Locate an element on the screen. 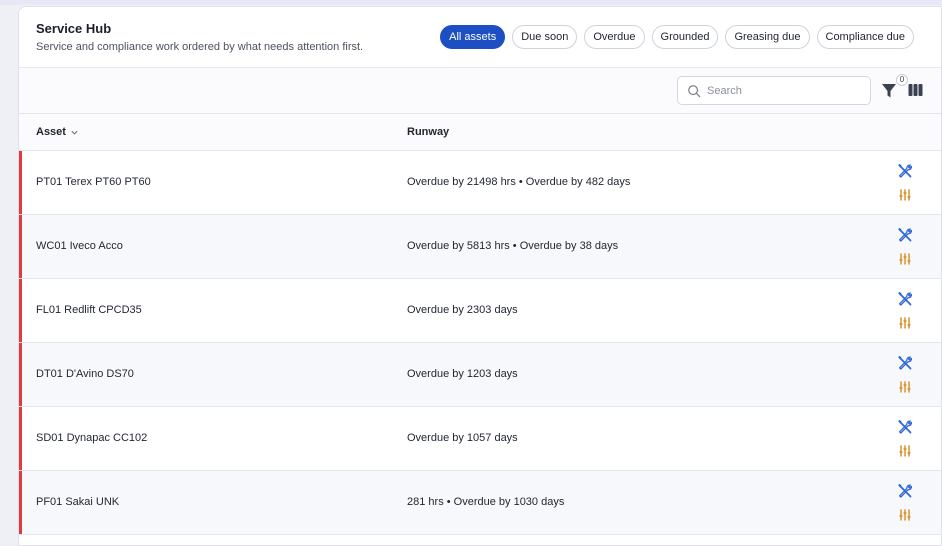 The image size is (942, 546). column-header-asset: Asset is located at coordinates (57, 132).